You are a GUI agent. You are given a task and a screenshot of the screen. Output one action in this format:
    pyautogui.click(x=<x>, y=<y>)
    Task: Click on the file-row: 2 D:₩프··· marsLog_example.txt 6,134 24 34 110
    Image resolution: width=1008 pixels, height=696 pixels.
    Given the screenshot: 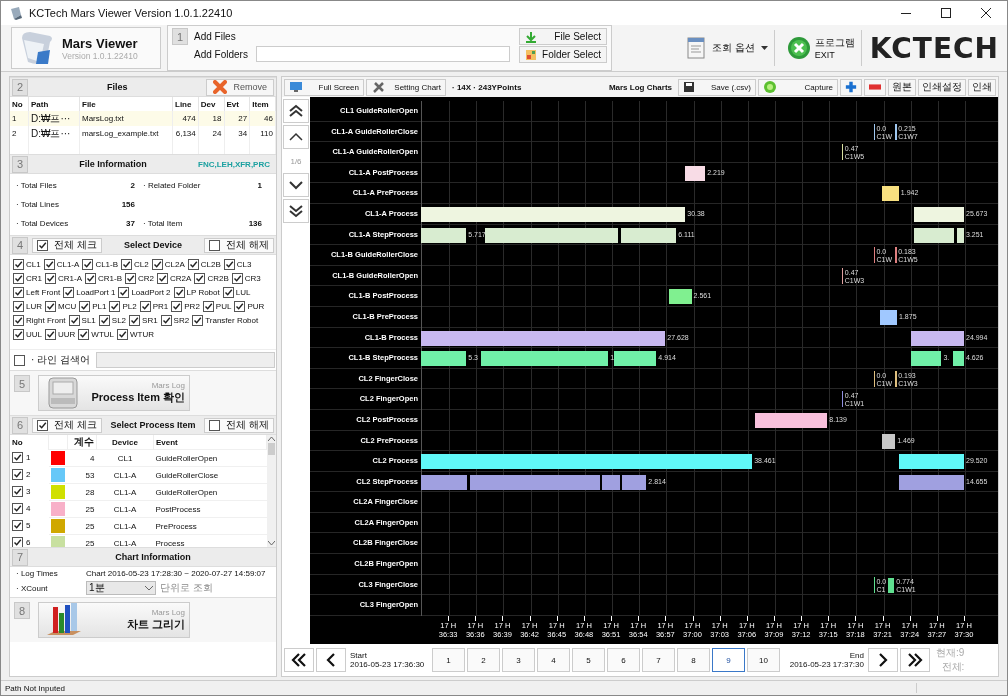 What is the action you would take?
    pyautogui.click(x=143, y=133)
    